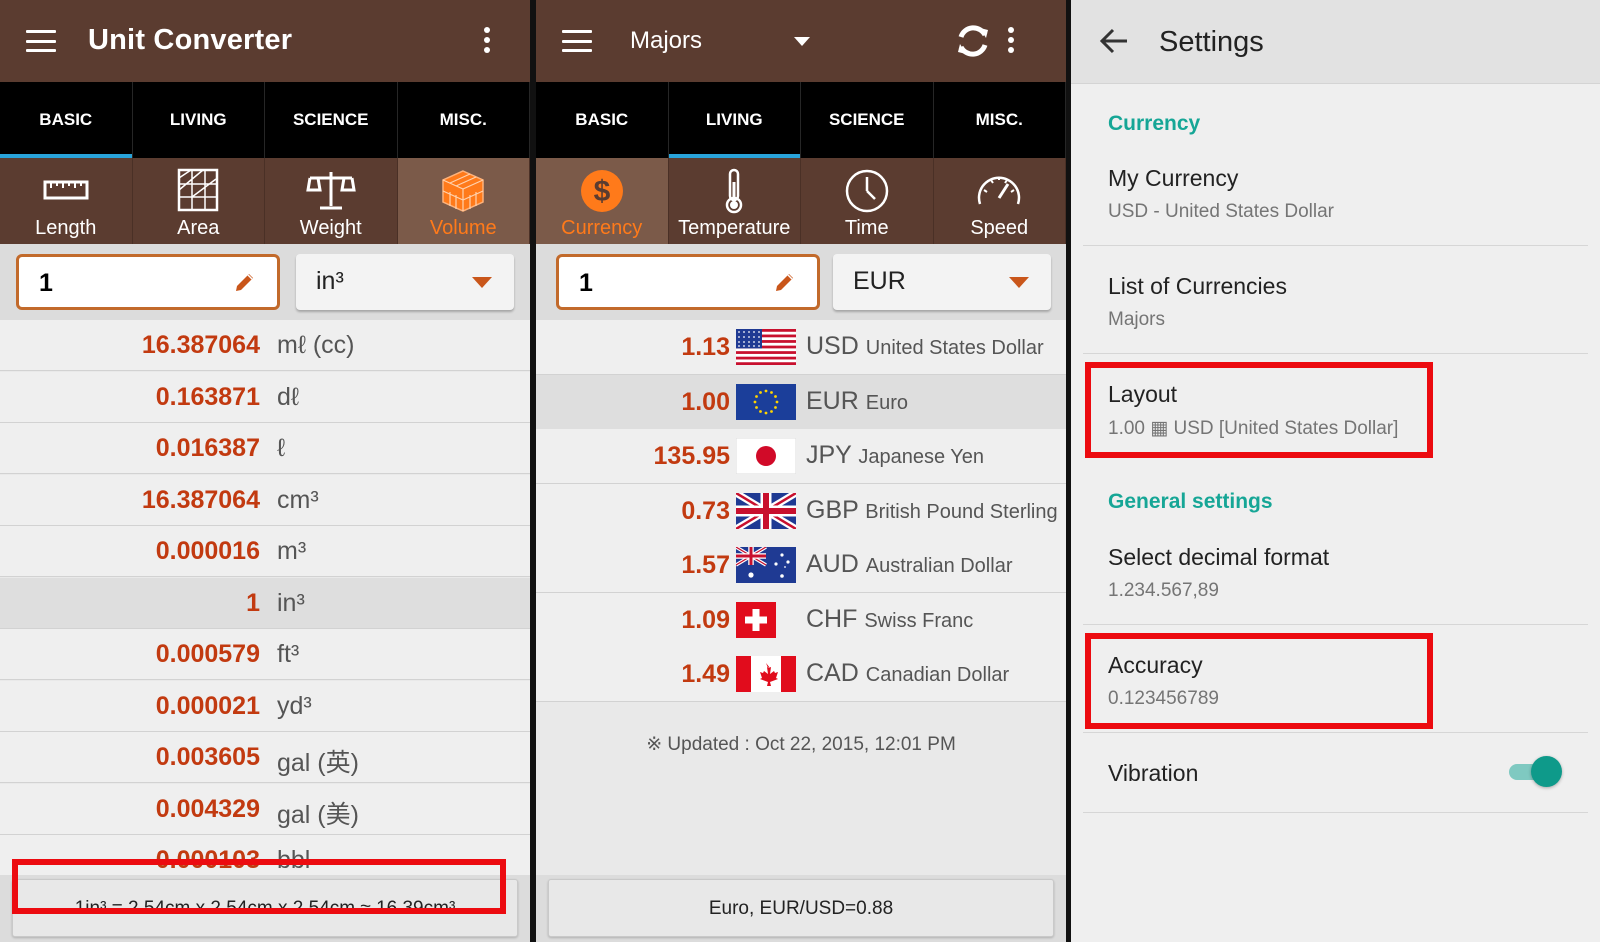  I want to click on category-currency: $ Currency, so click(602, 201).